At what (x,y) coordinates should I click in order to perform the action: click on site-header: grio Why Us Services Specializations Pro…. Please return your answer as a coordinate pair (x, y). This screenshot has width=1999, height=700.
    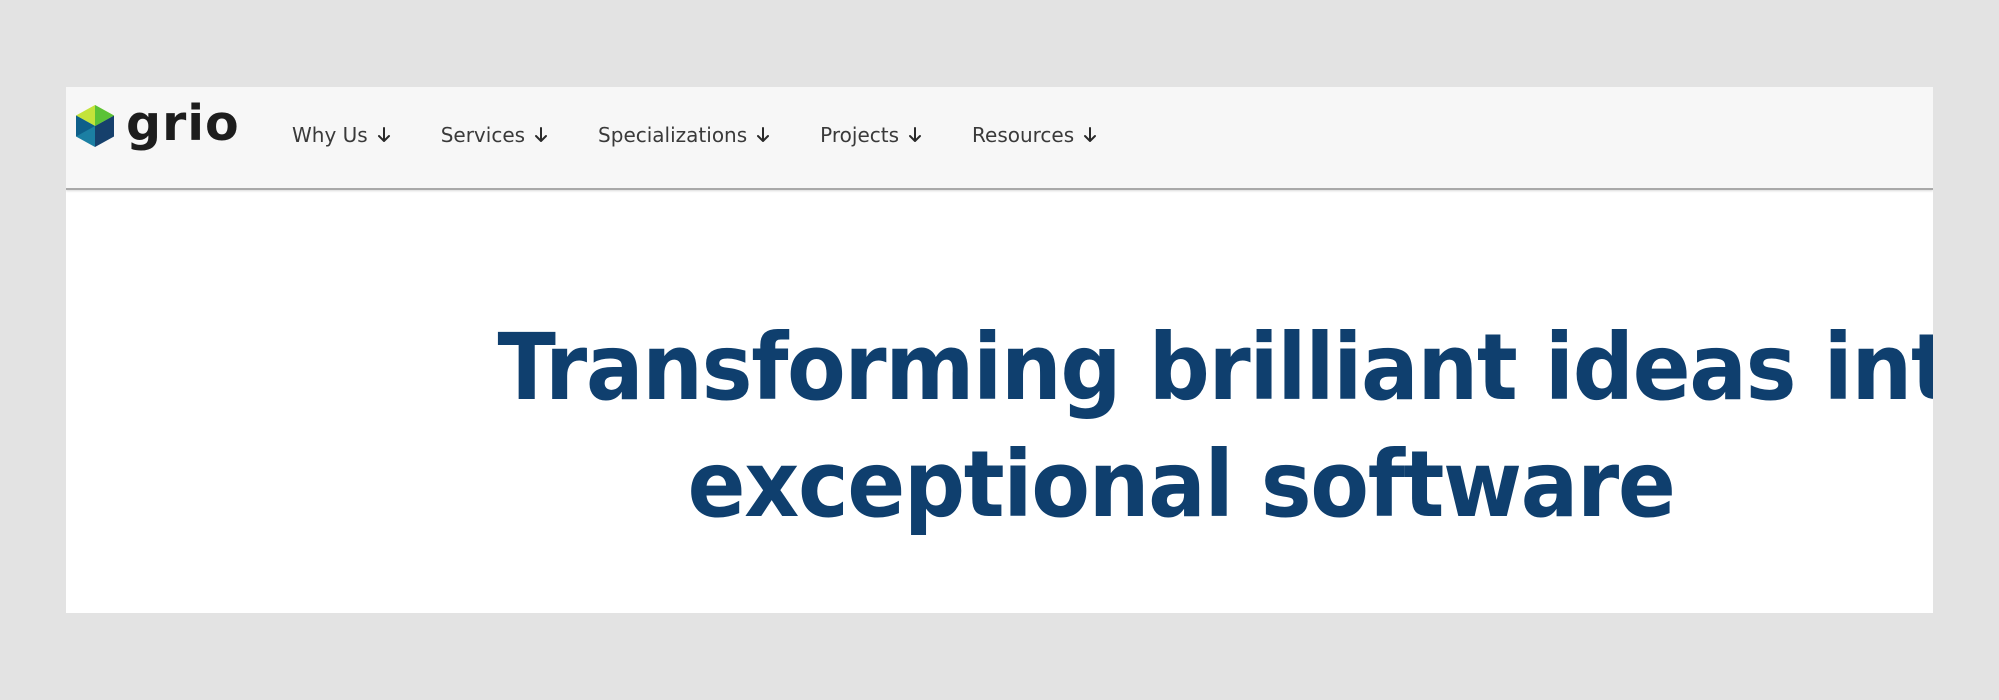
    Looking at the image, I should click on (999, 138).